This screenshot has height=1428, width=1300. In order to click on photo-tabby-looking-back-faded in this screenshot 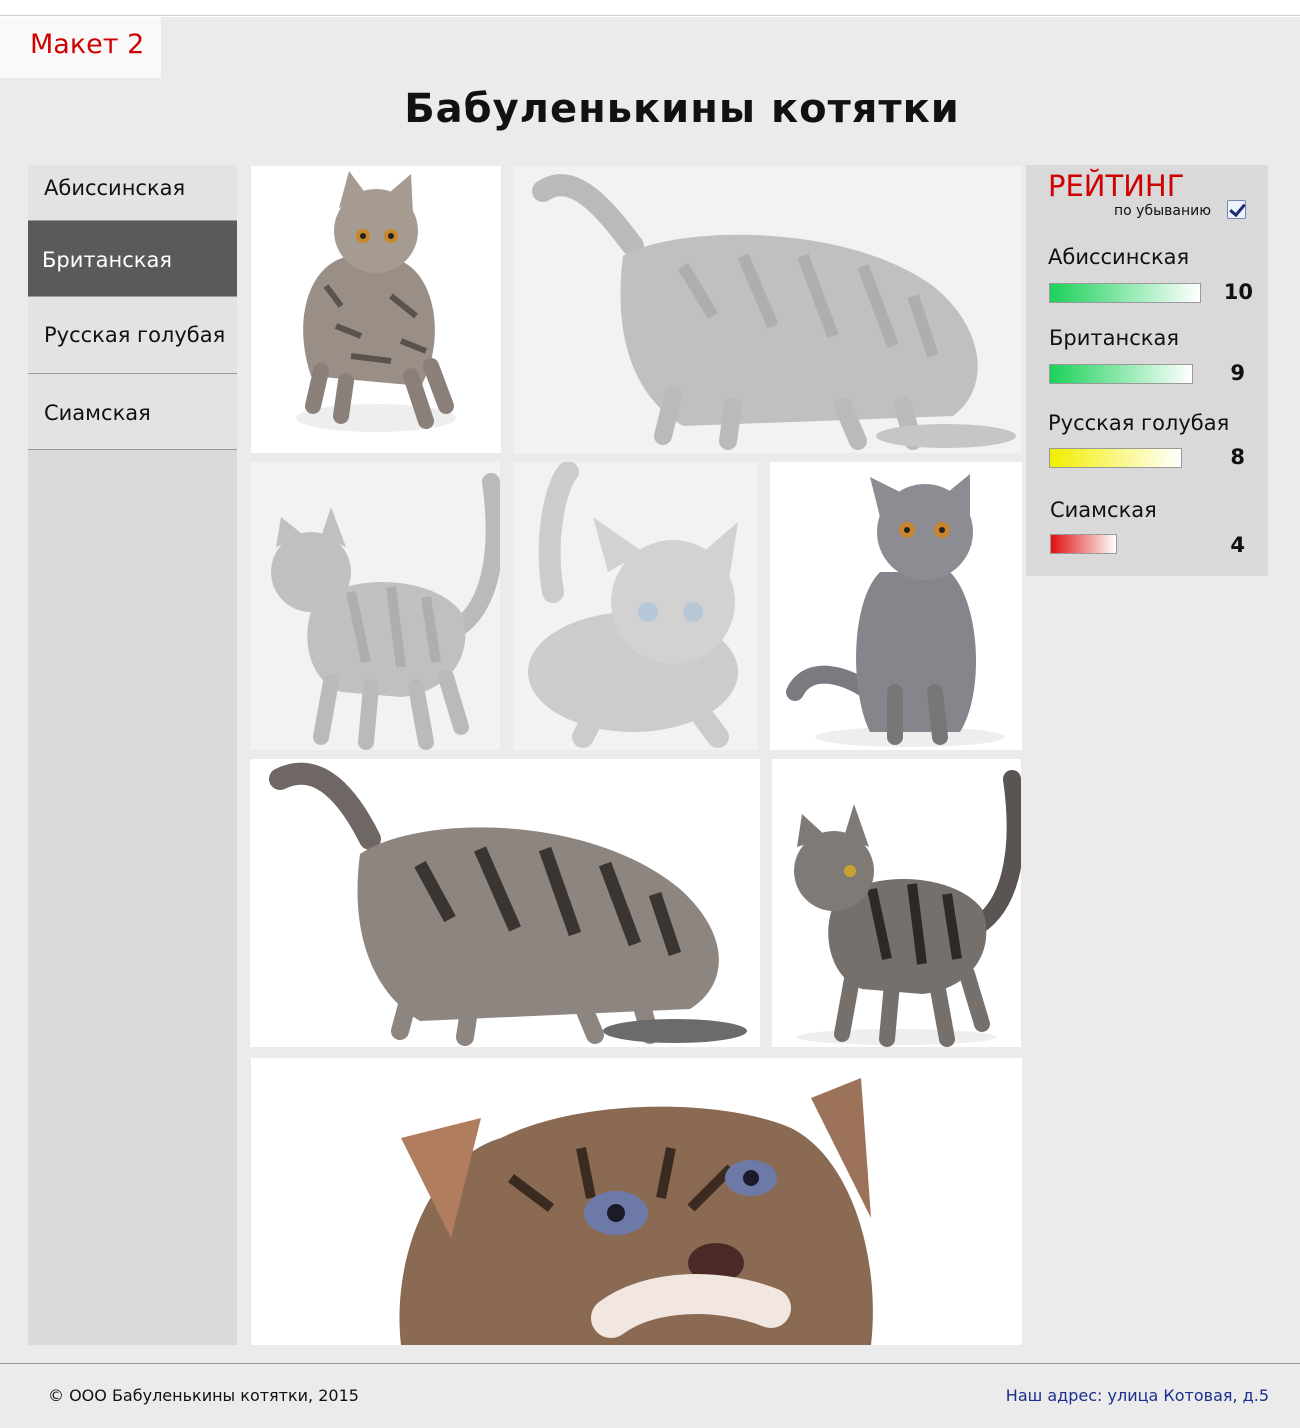, I will do `click(375, 606)`.